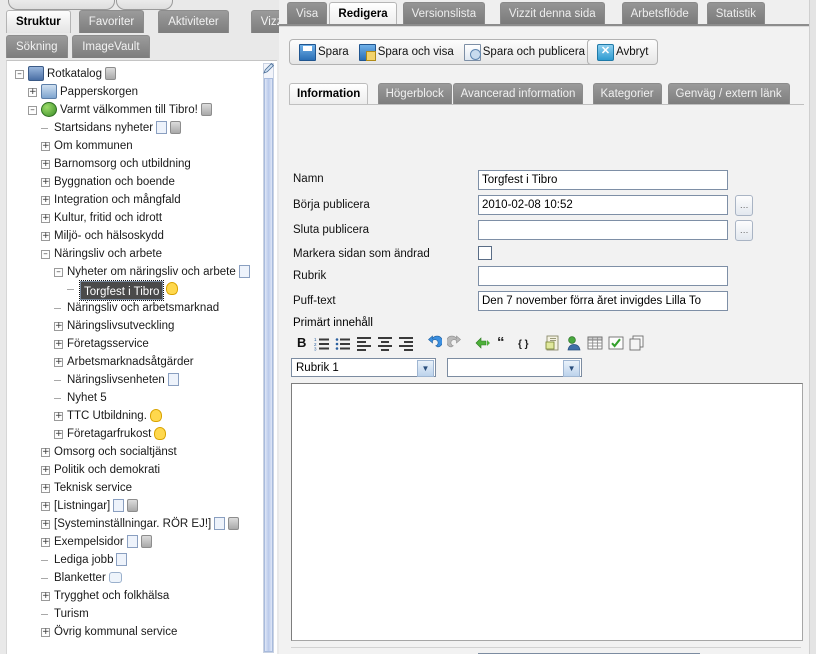 The image size is (816, 654). I want to click on tab-redigera: Redigera, so click(363, 14).